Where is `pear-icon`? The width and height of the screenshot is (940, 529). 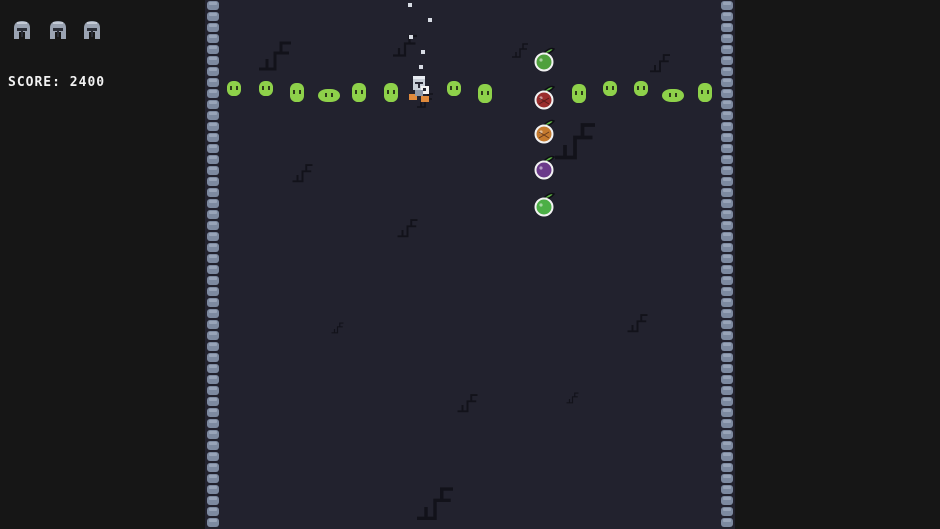
pear-icon is located at coordinates (545, 59).